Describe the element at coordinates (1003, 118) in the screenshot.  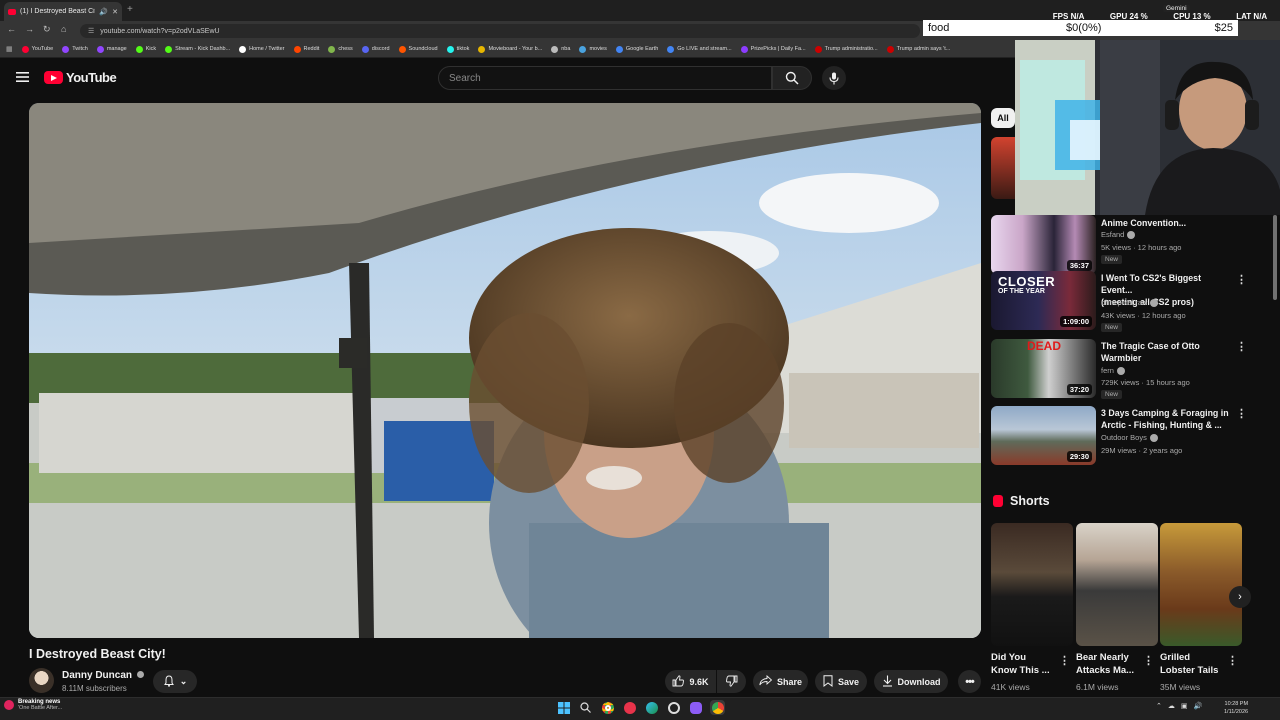
I see `filter-chip-all: All` at that location.